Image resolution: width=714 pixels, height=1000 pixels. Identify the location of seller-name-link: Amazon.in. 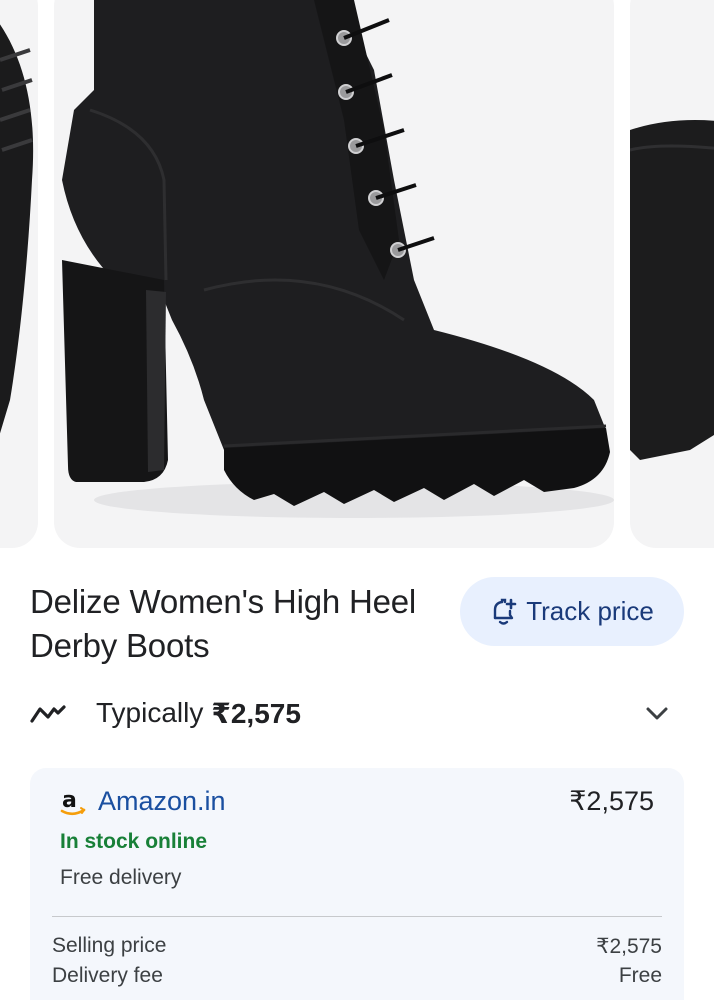
(162, 801).